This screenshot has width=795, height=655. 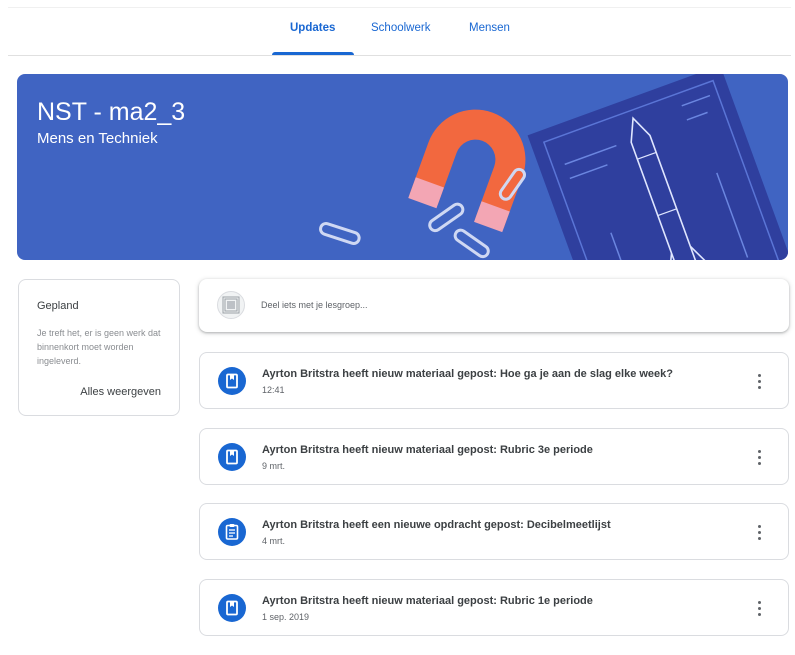 I want to click on top-navigation: Updates Schoolwerk Mensen, so click(x=397, y=28).